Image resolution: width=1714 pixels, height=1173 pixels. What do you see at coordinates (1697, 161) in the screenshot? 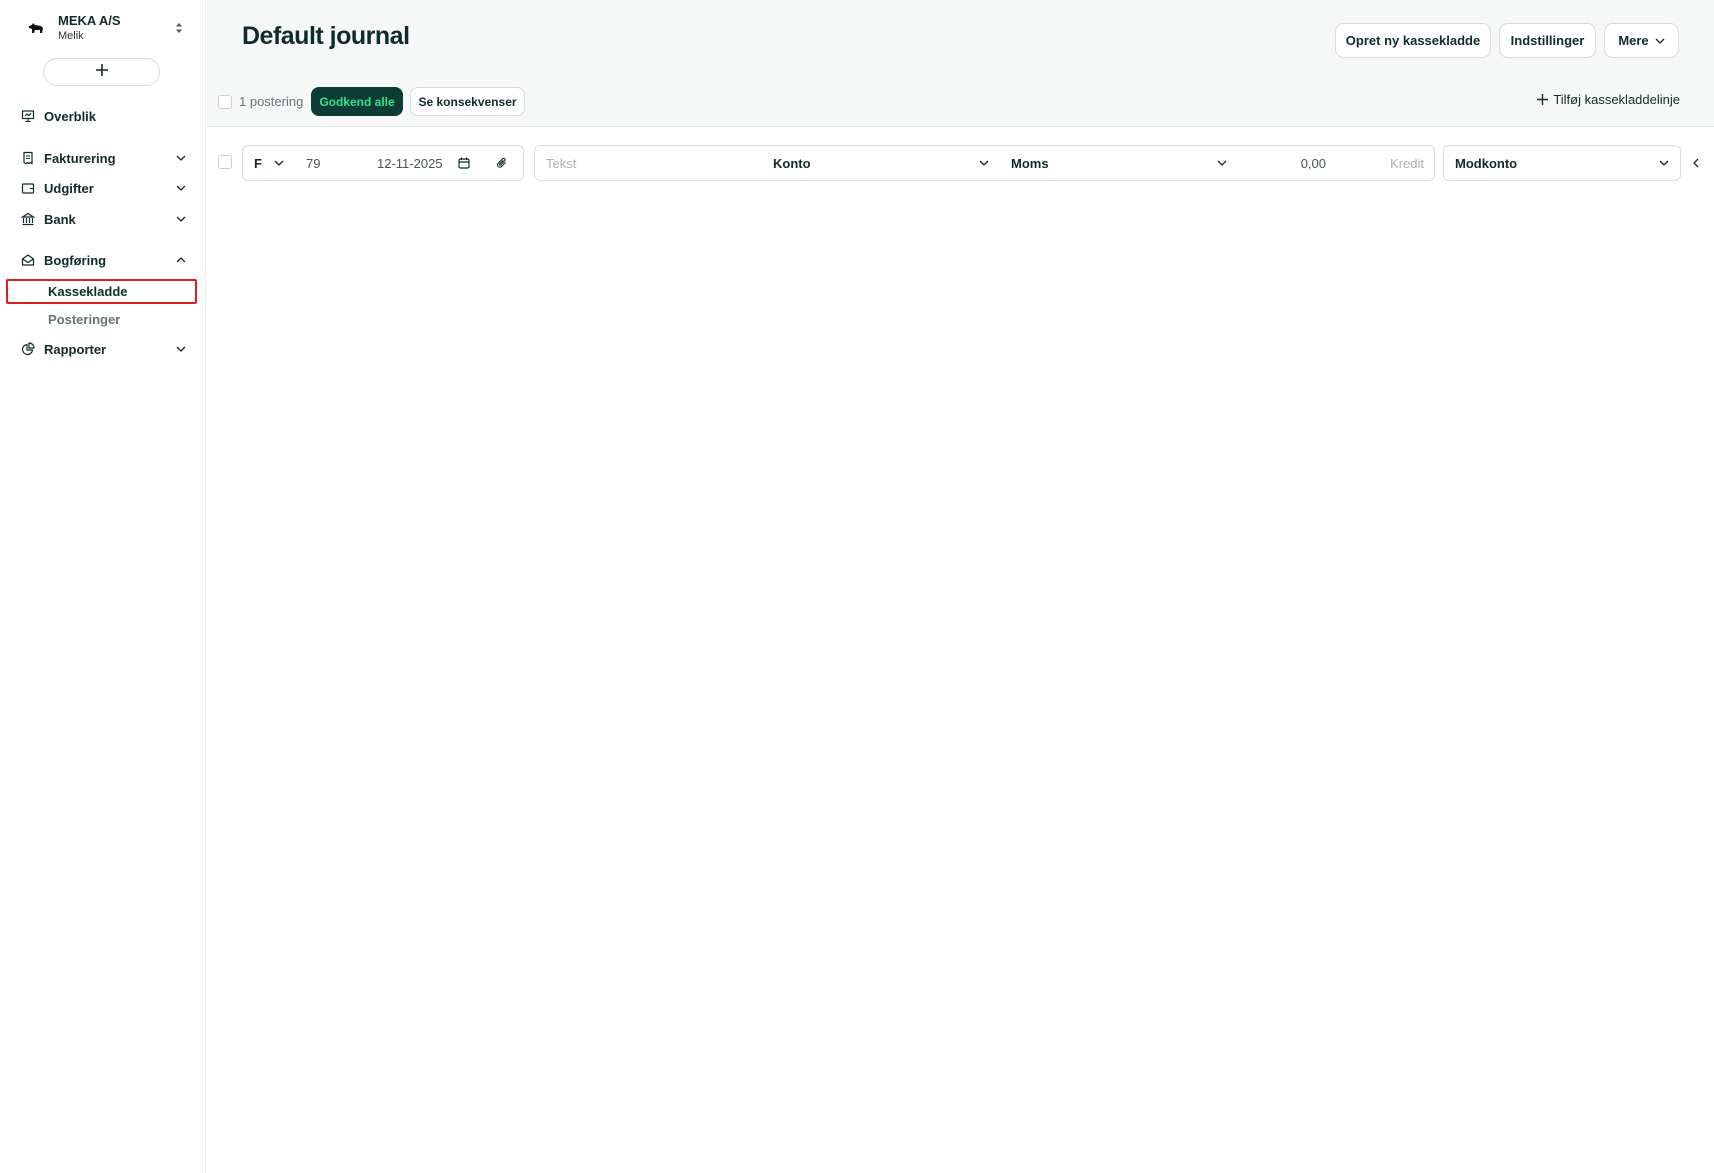
I see `chevron-left-icon` at bounding box center [1697, 161].